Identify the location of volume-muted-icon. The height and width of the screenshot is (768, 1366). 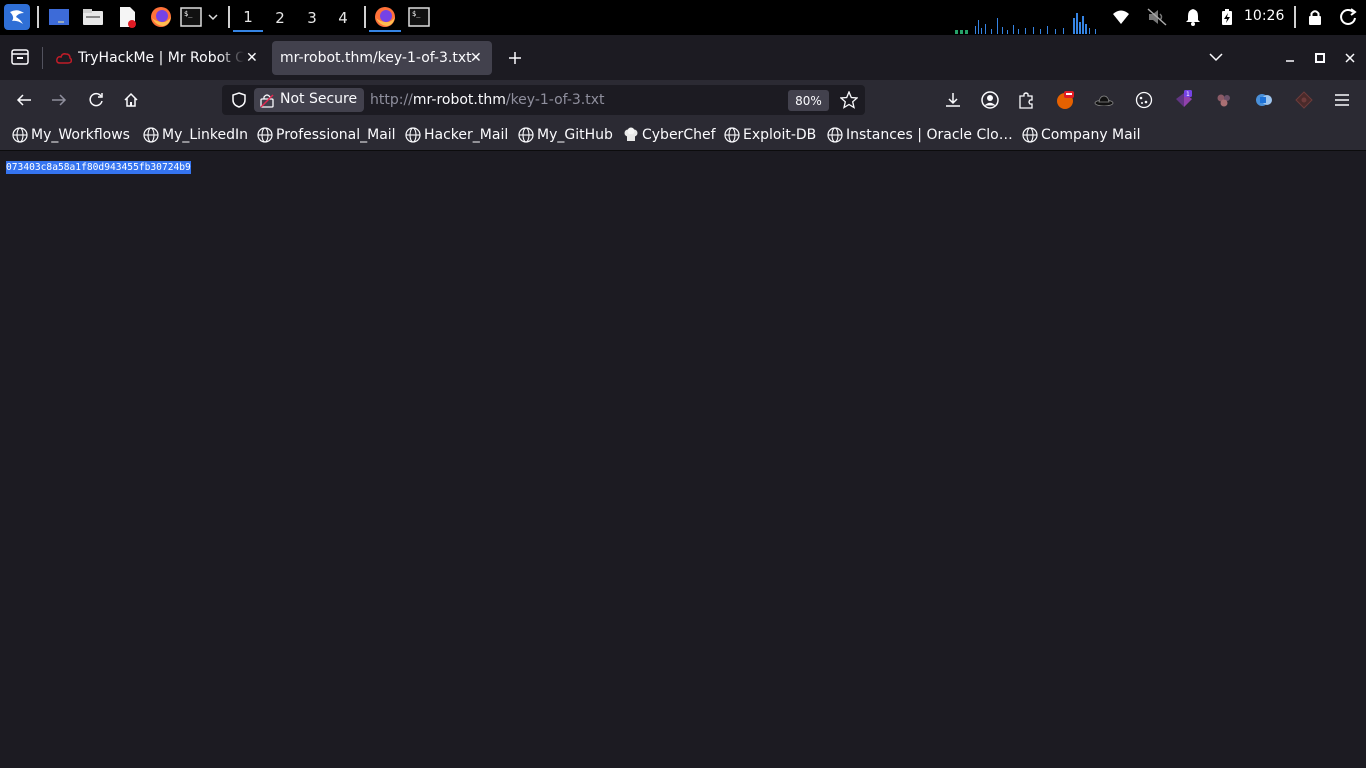
(1157, 17).